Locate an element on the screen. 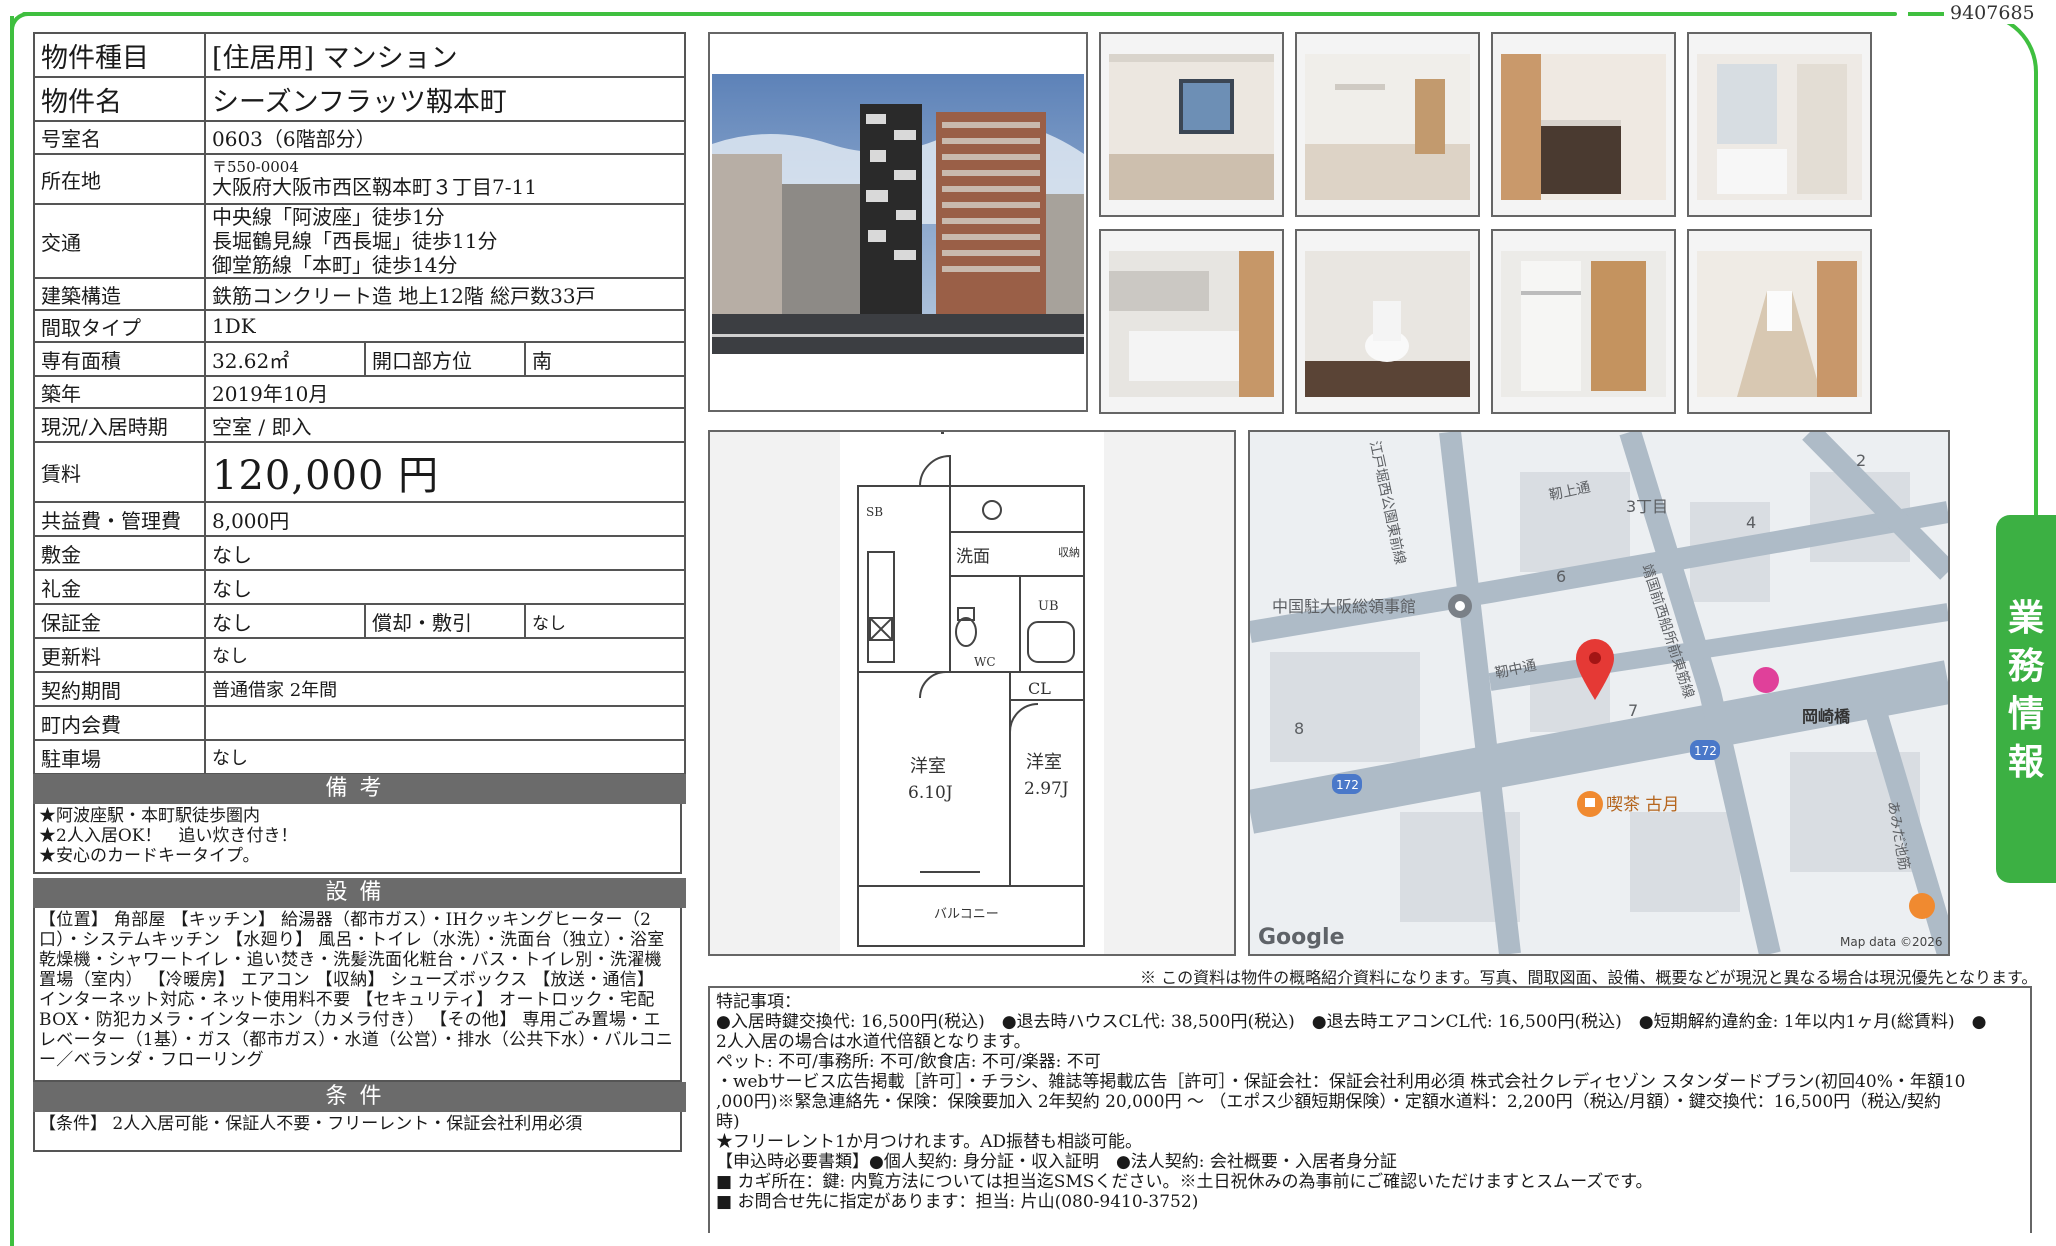 The width and height of the screenshot is (2056, 1246). equipment-heading: 設備 is located at coordinates (359, 893).